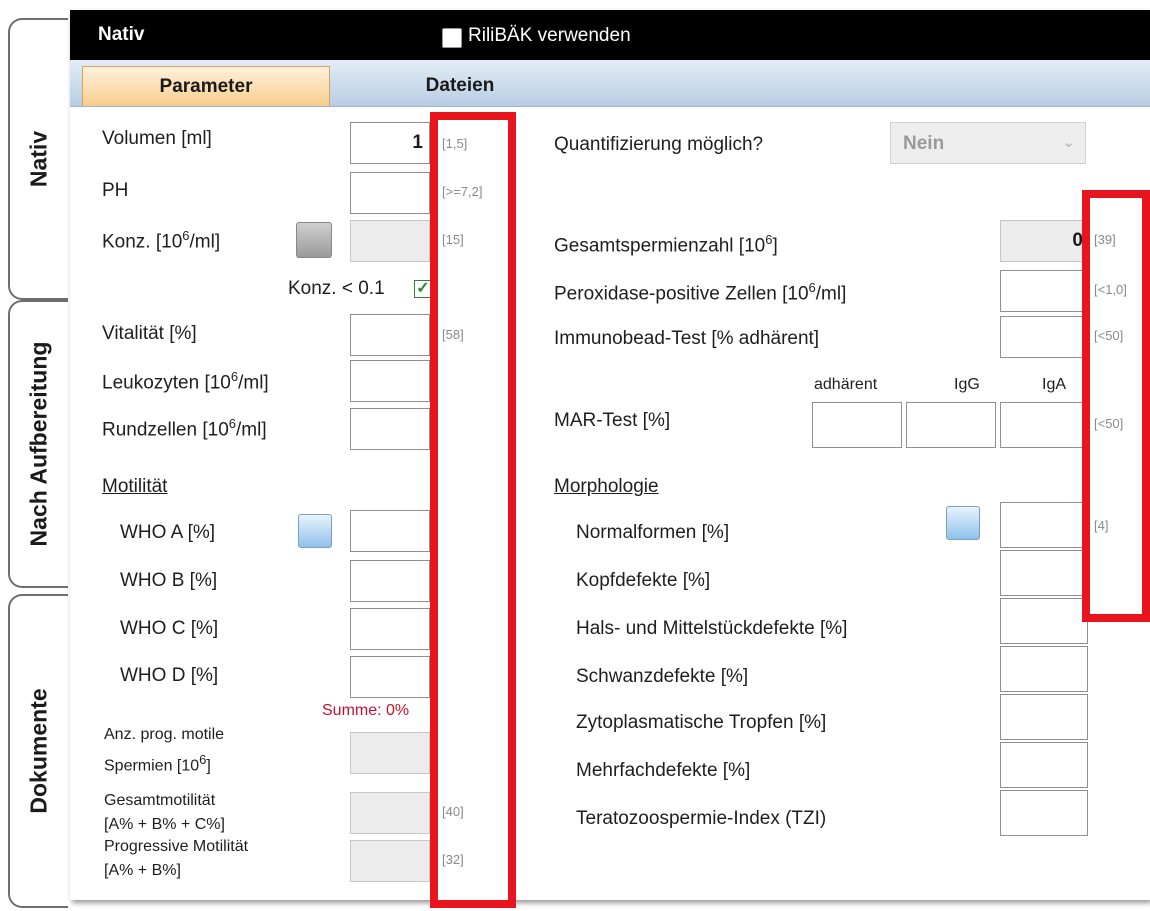  I want to click on rilibak-checkbox, so click(452, 38).